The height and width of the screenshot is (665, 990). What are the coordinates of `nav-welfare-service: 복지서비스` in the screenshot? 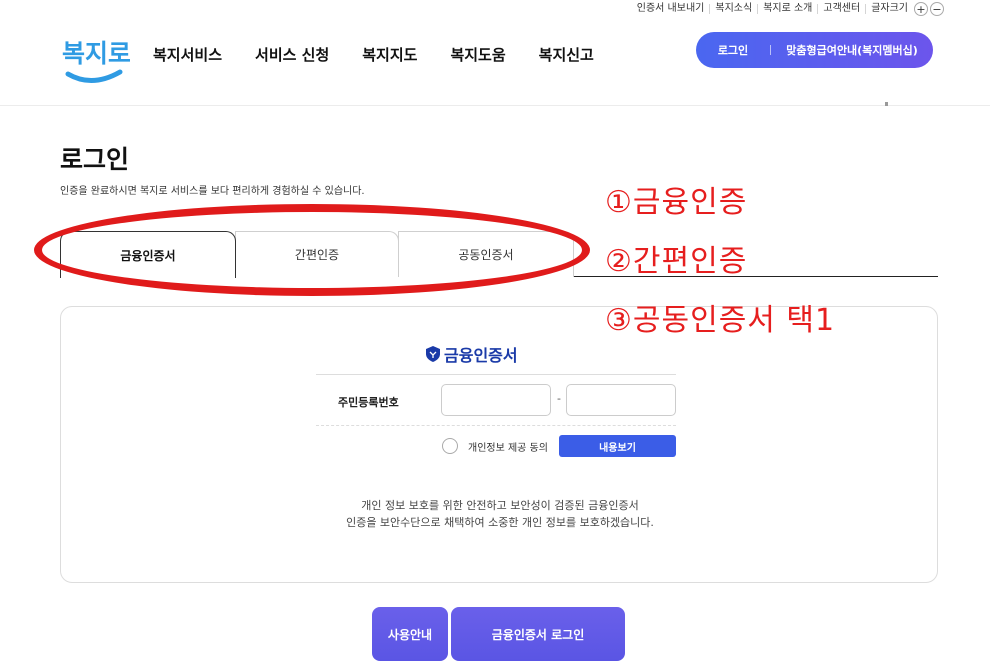 It's located at (187, 54).